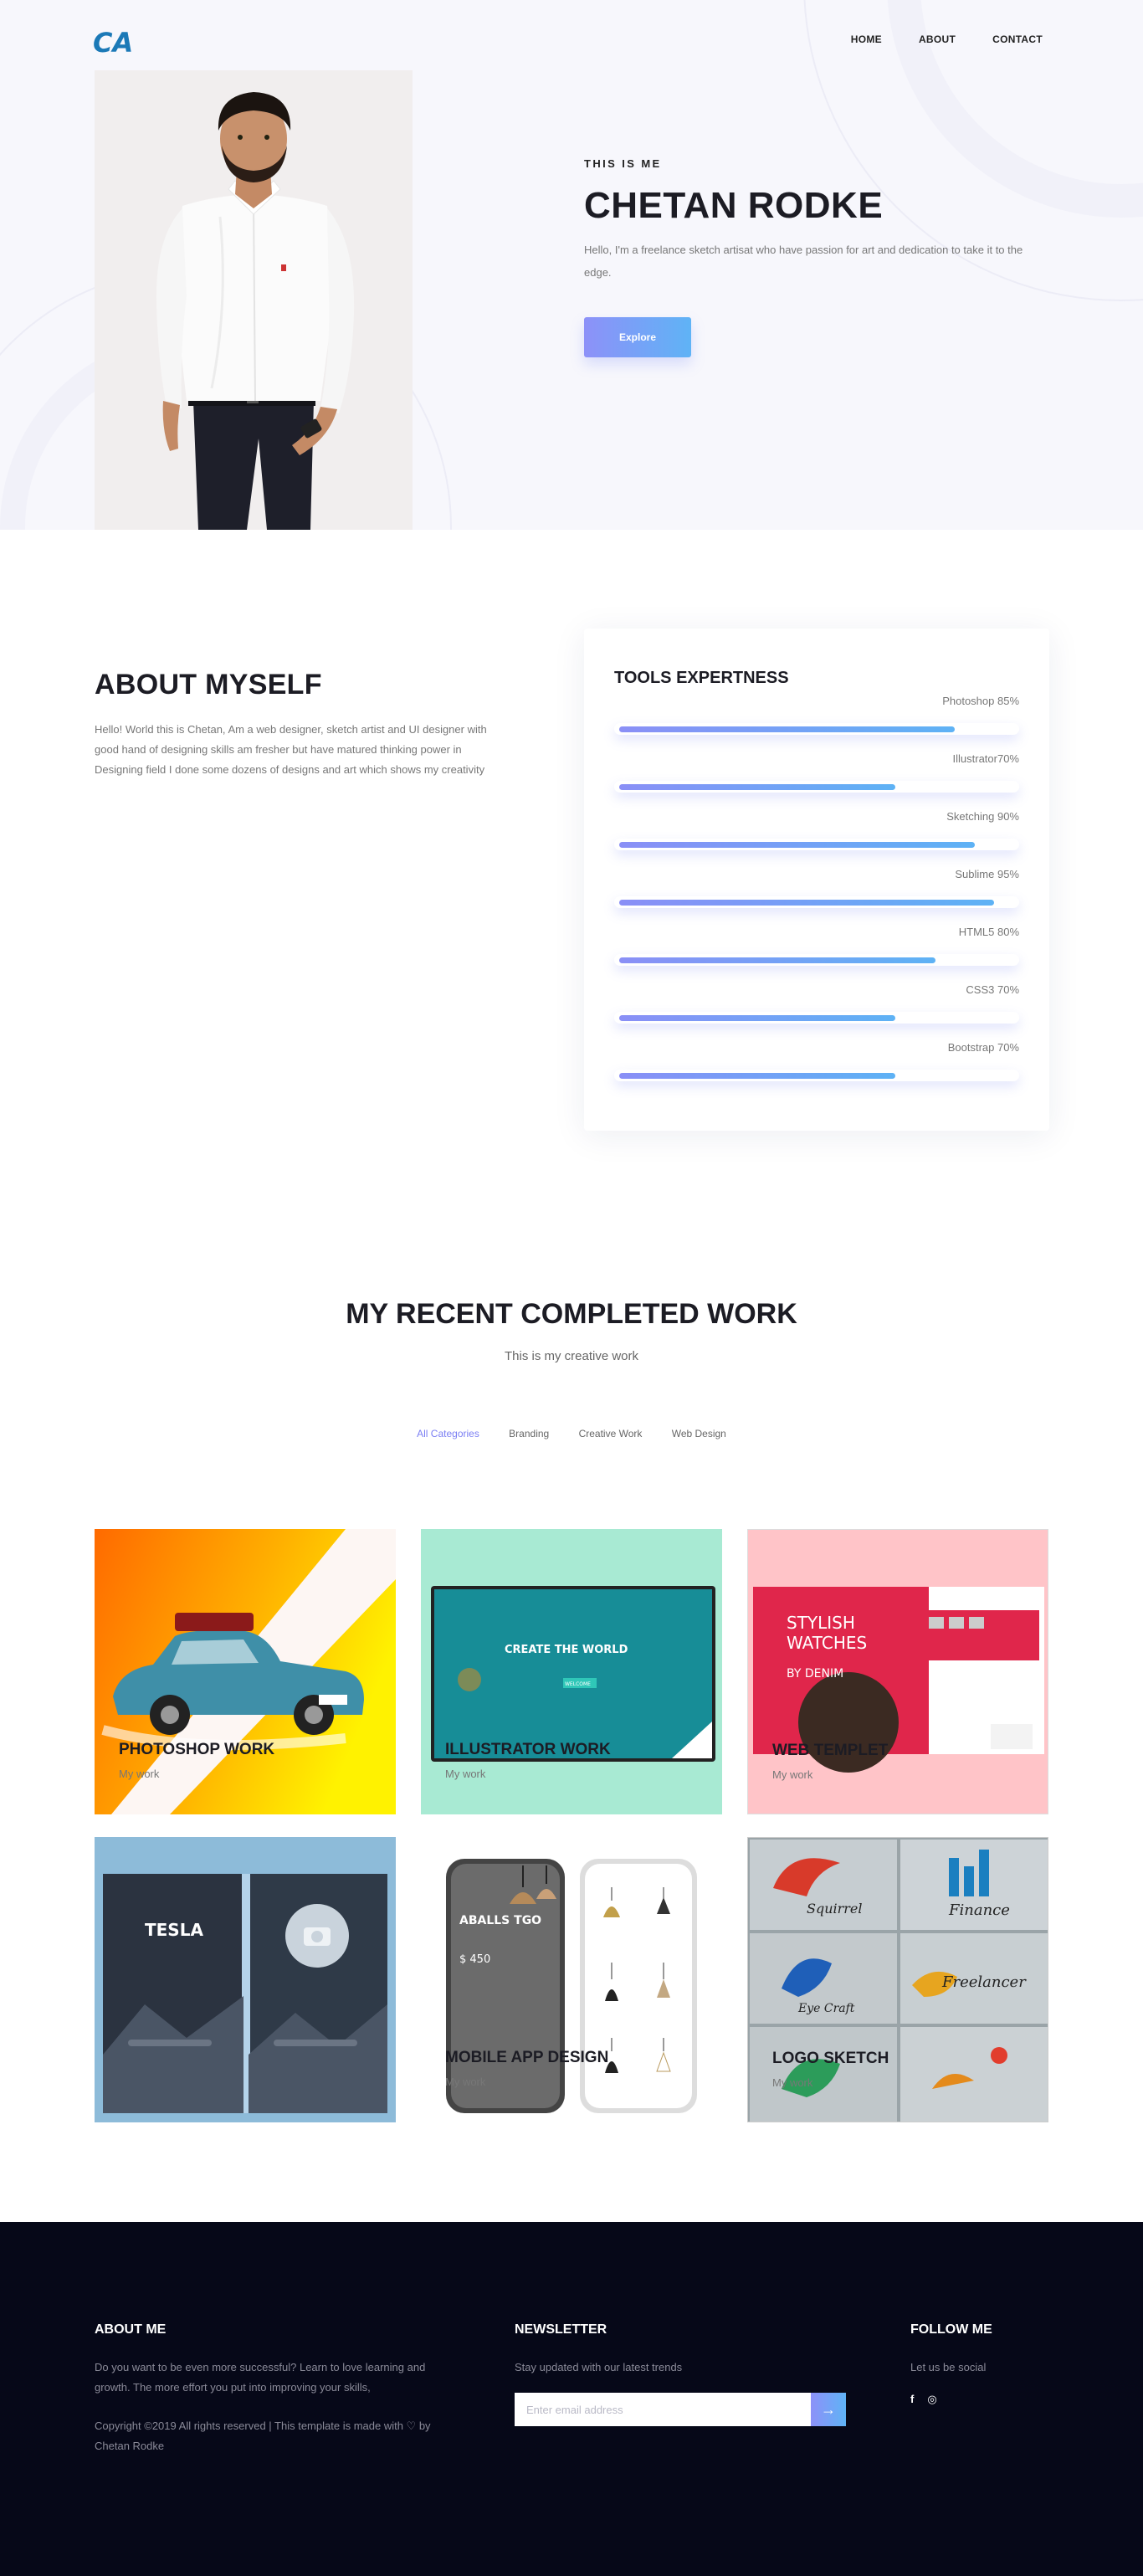 Image resolution: width=1143 pixels, height=2576 pixels. What do you see at coordinates (663, 2409) in the screenshot?
I see `newsletter-email-input` at bounding box center [663, 2409].